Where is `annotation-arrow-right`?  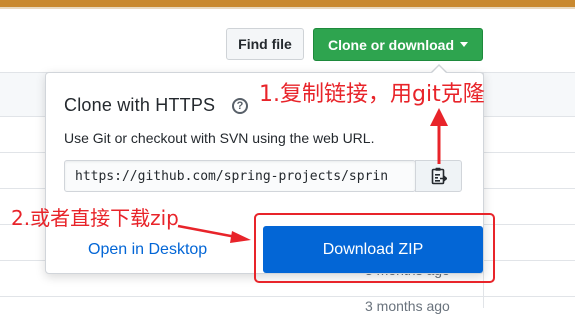 annotation-arrow-right is located at coordinates (214, 233).